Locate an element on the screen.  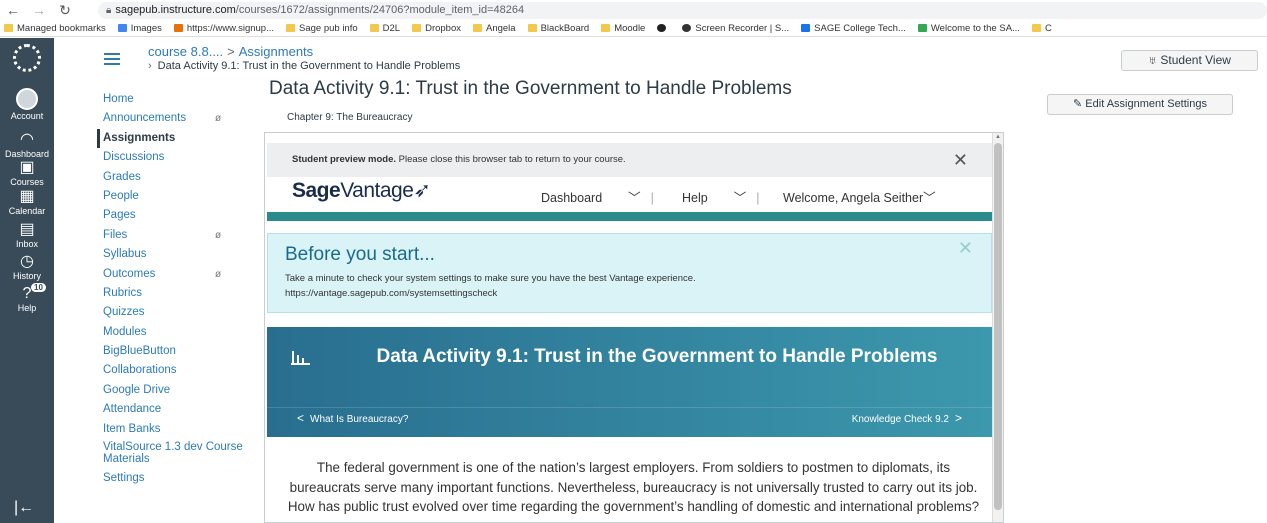
course-nav-label: Pages is located at coordinates (119, 215).